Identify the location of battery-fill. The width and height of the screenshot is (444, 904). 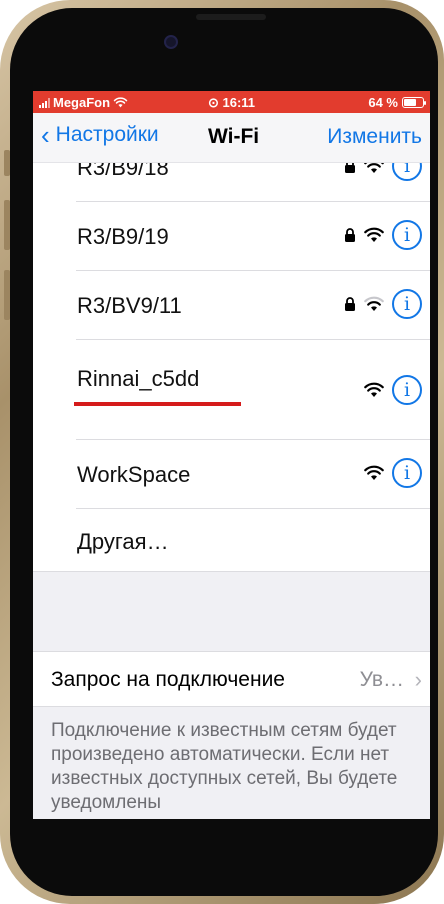
(410, 102).